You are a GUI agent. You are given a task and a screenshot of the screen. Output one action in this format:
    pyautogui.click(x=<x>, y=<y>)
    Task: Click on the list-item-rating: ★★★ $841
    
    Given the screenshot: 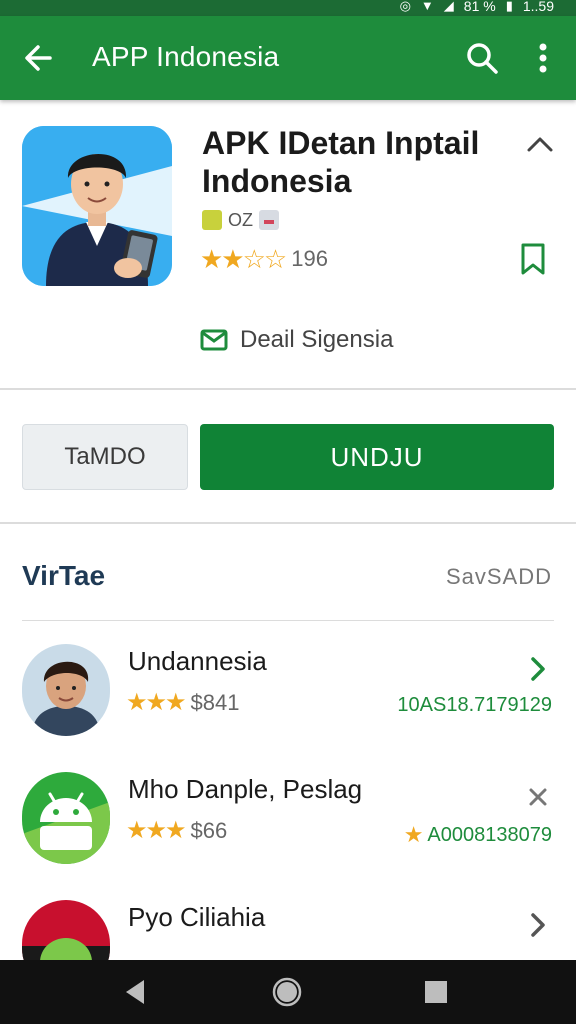 What is the action you would take?
    pyautogui.click(x=183, y=702)
    